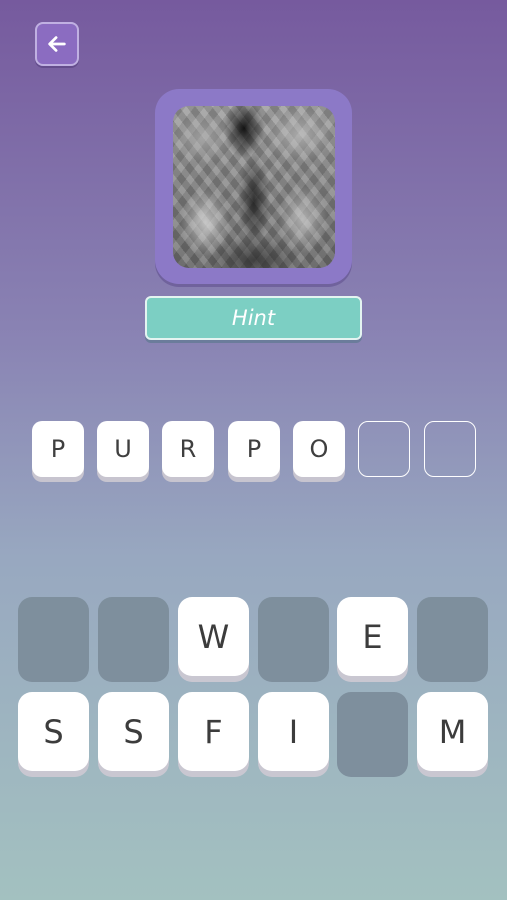 This screenshot has height=900, width=507. I want to click on back-button, so click(57, 44).